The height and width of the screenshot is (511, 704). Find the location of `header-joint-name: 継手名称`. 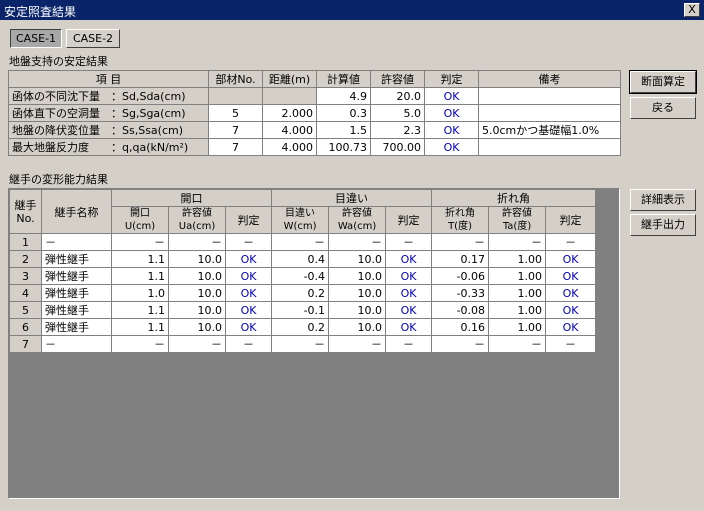

header-joint-name: 継手名称 is located at coordinates (76, 211).